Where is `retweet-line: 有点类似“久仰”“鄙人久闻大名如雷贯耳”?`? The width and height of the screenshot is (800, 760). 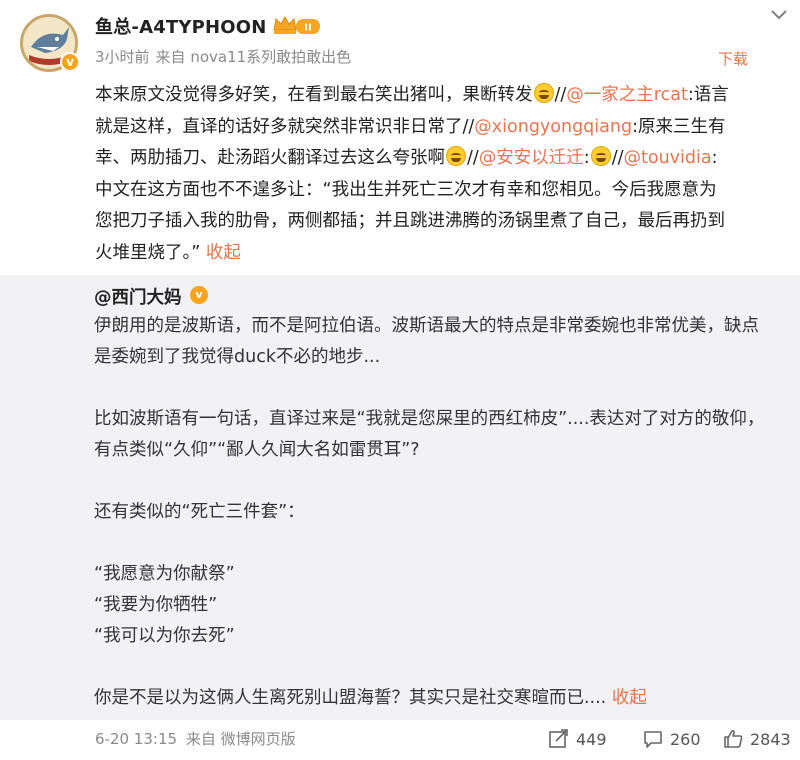 retweet-line: 有点类似“久仰”“鄙人久闻大名如雷贯耳”? is located at coordinates (257, 450).